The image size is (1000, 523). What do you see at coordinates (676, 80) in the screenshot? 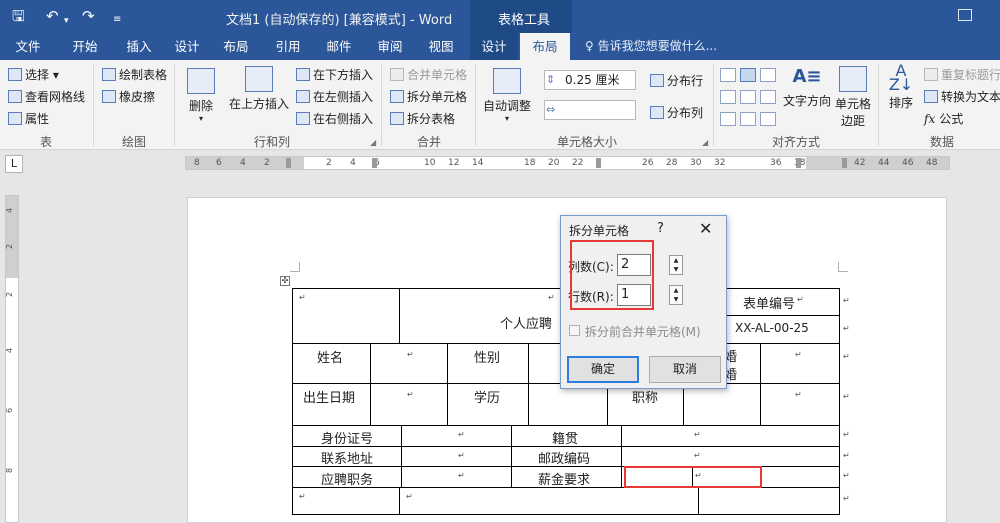
I see `distribute-rows-button: 分布行` at bounding box center [676, 80].